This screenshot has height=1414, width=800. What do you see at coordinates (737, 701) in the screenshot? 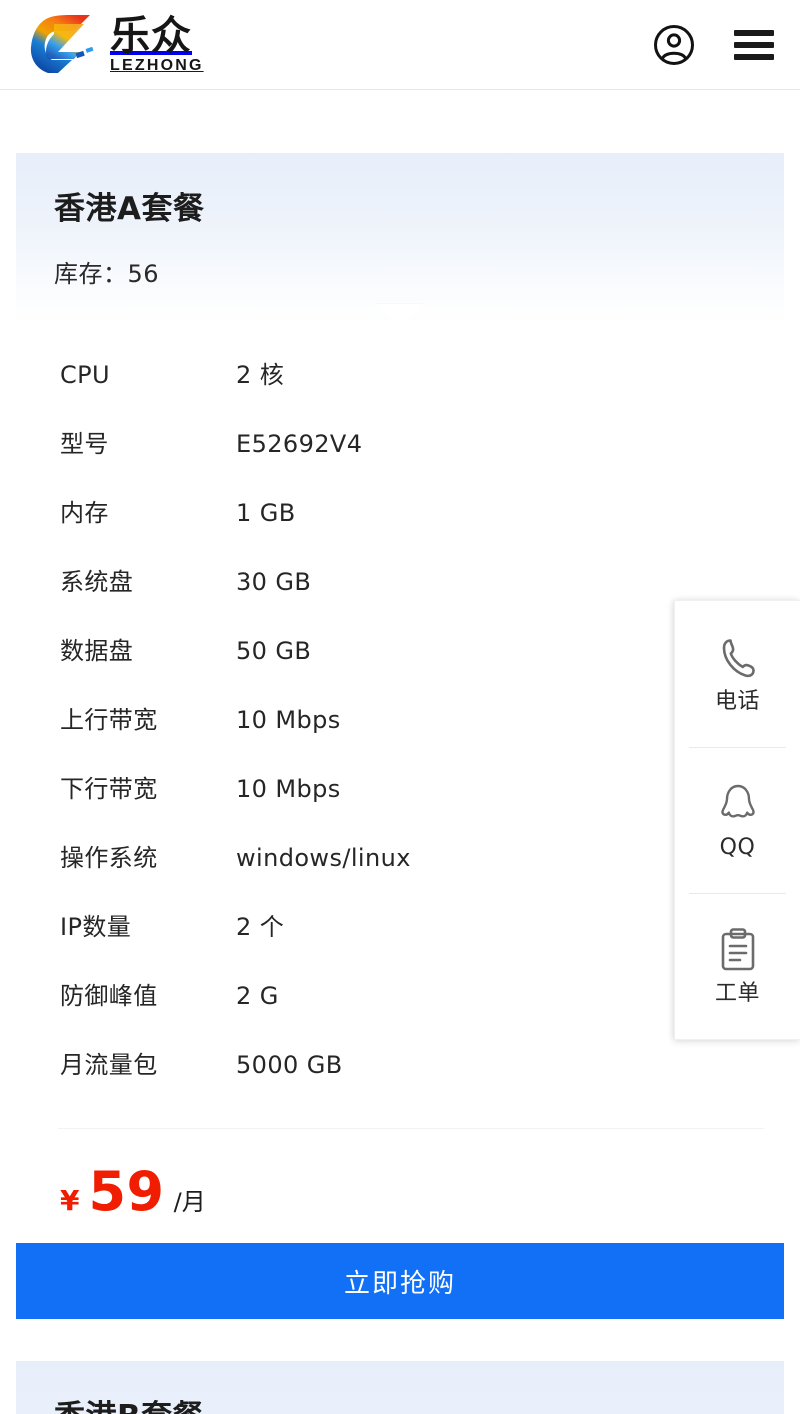
I see `rail-item-label: 电话` at bounding box center [737, 701].